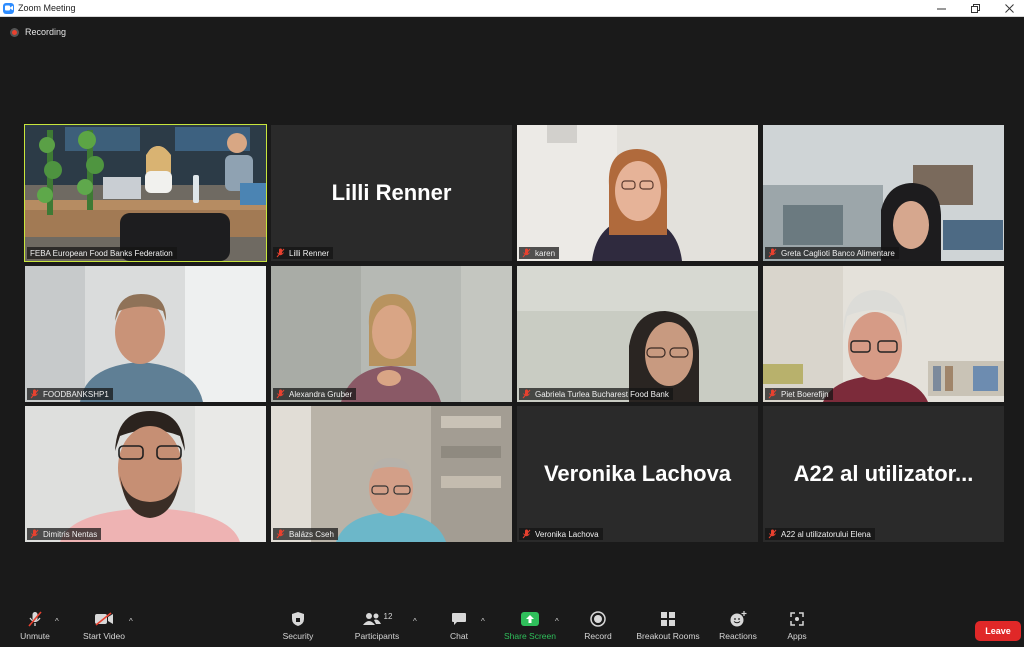 This screenshot has height=647, width=1024. What do you see at coordinates (826, 534) in the screenshot?
I see `participant-name: A22 al utilizatorului Elena` at bounding box center [826, 534].